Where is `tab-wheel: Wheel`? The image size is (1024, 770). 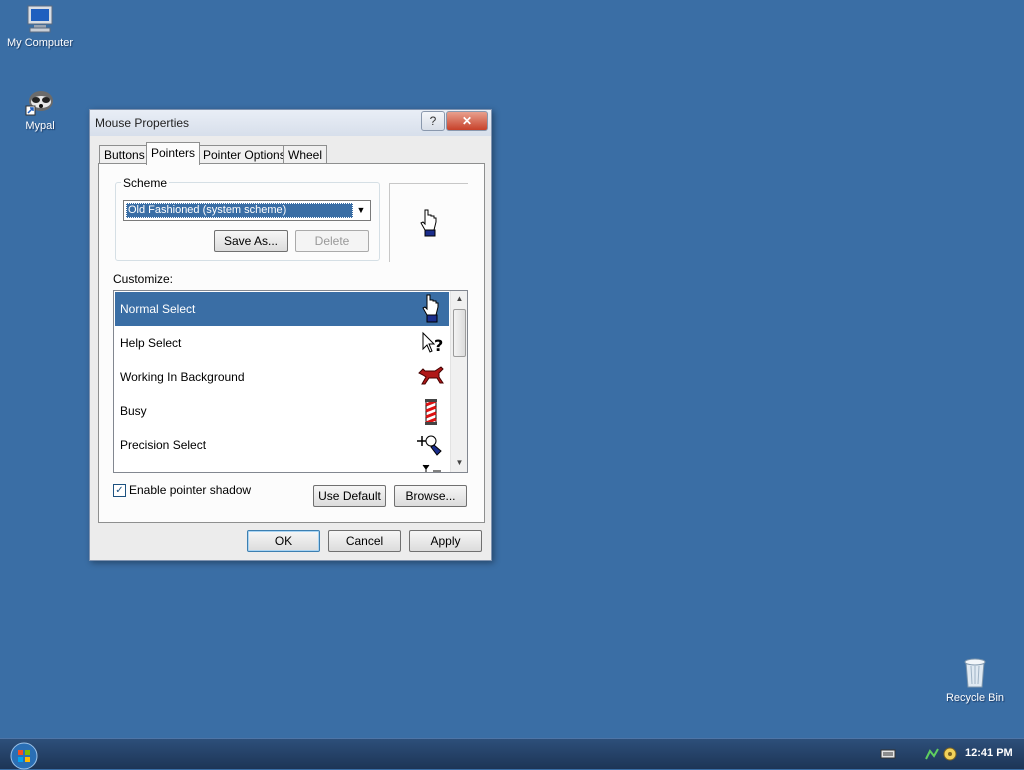
tab-wheel: Wheel is located at coordinates (305, 154).